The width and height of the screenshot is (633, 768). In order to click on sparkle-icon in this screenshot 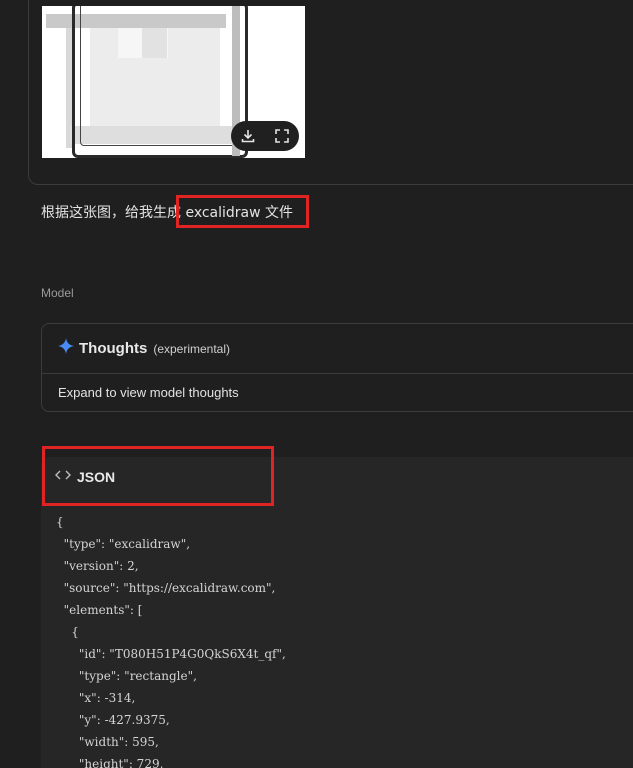, I will do `click(66, 348)`.